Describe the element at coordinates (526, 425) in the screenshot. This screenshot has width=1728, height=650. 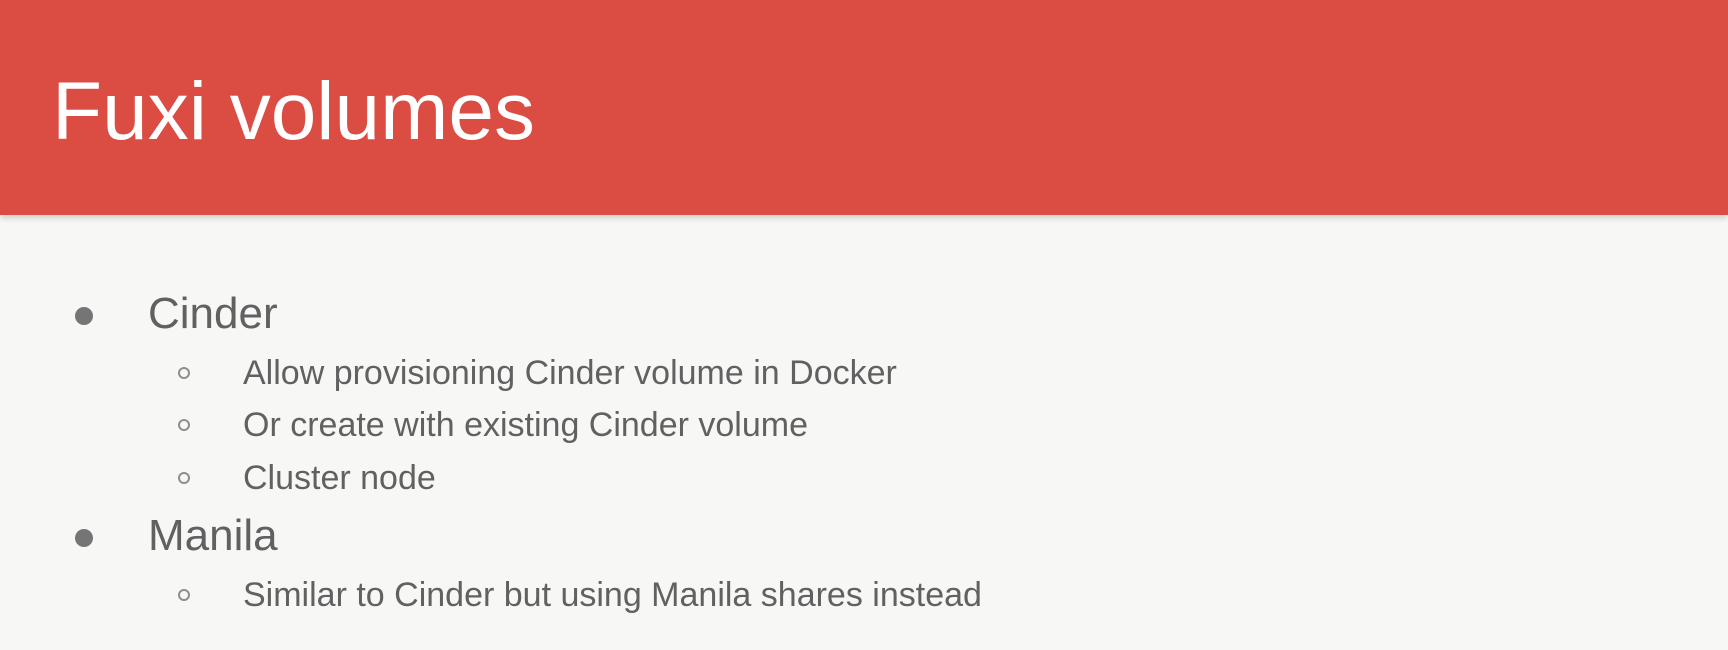
I see `list-subitem: Or create with existing Cinder volume` at that location.